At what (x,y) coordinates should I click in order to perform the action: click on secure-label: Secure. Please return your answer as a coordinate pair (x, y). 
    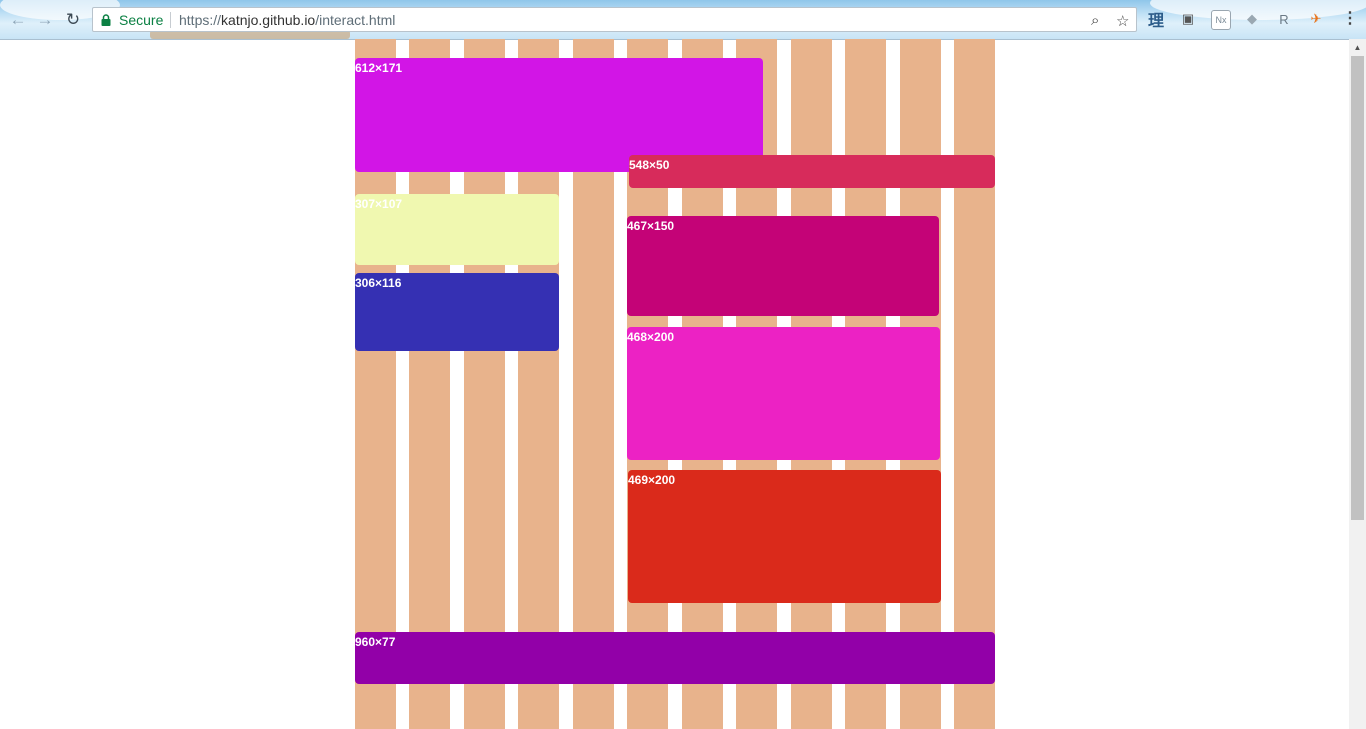
    Looking at the image, I should click on (141, 20).